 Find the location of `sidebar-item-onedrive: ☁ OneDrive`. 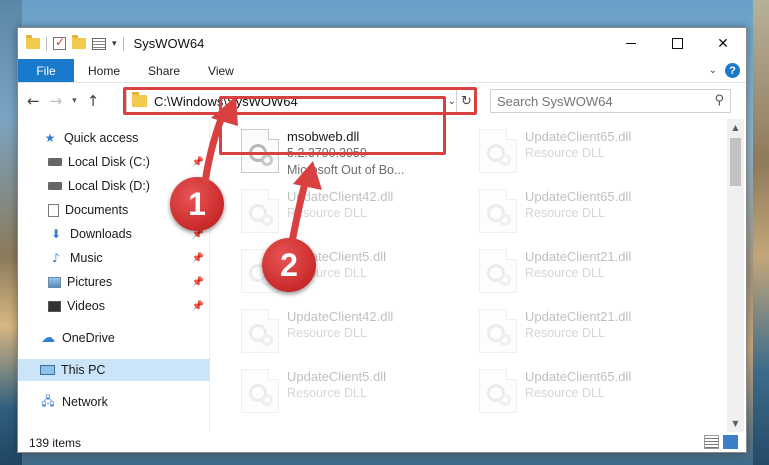

sidebar-item-onedrive: ☁ OneDrive is located at coordinates (114, 338).